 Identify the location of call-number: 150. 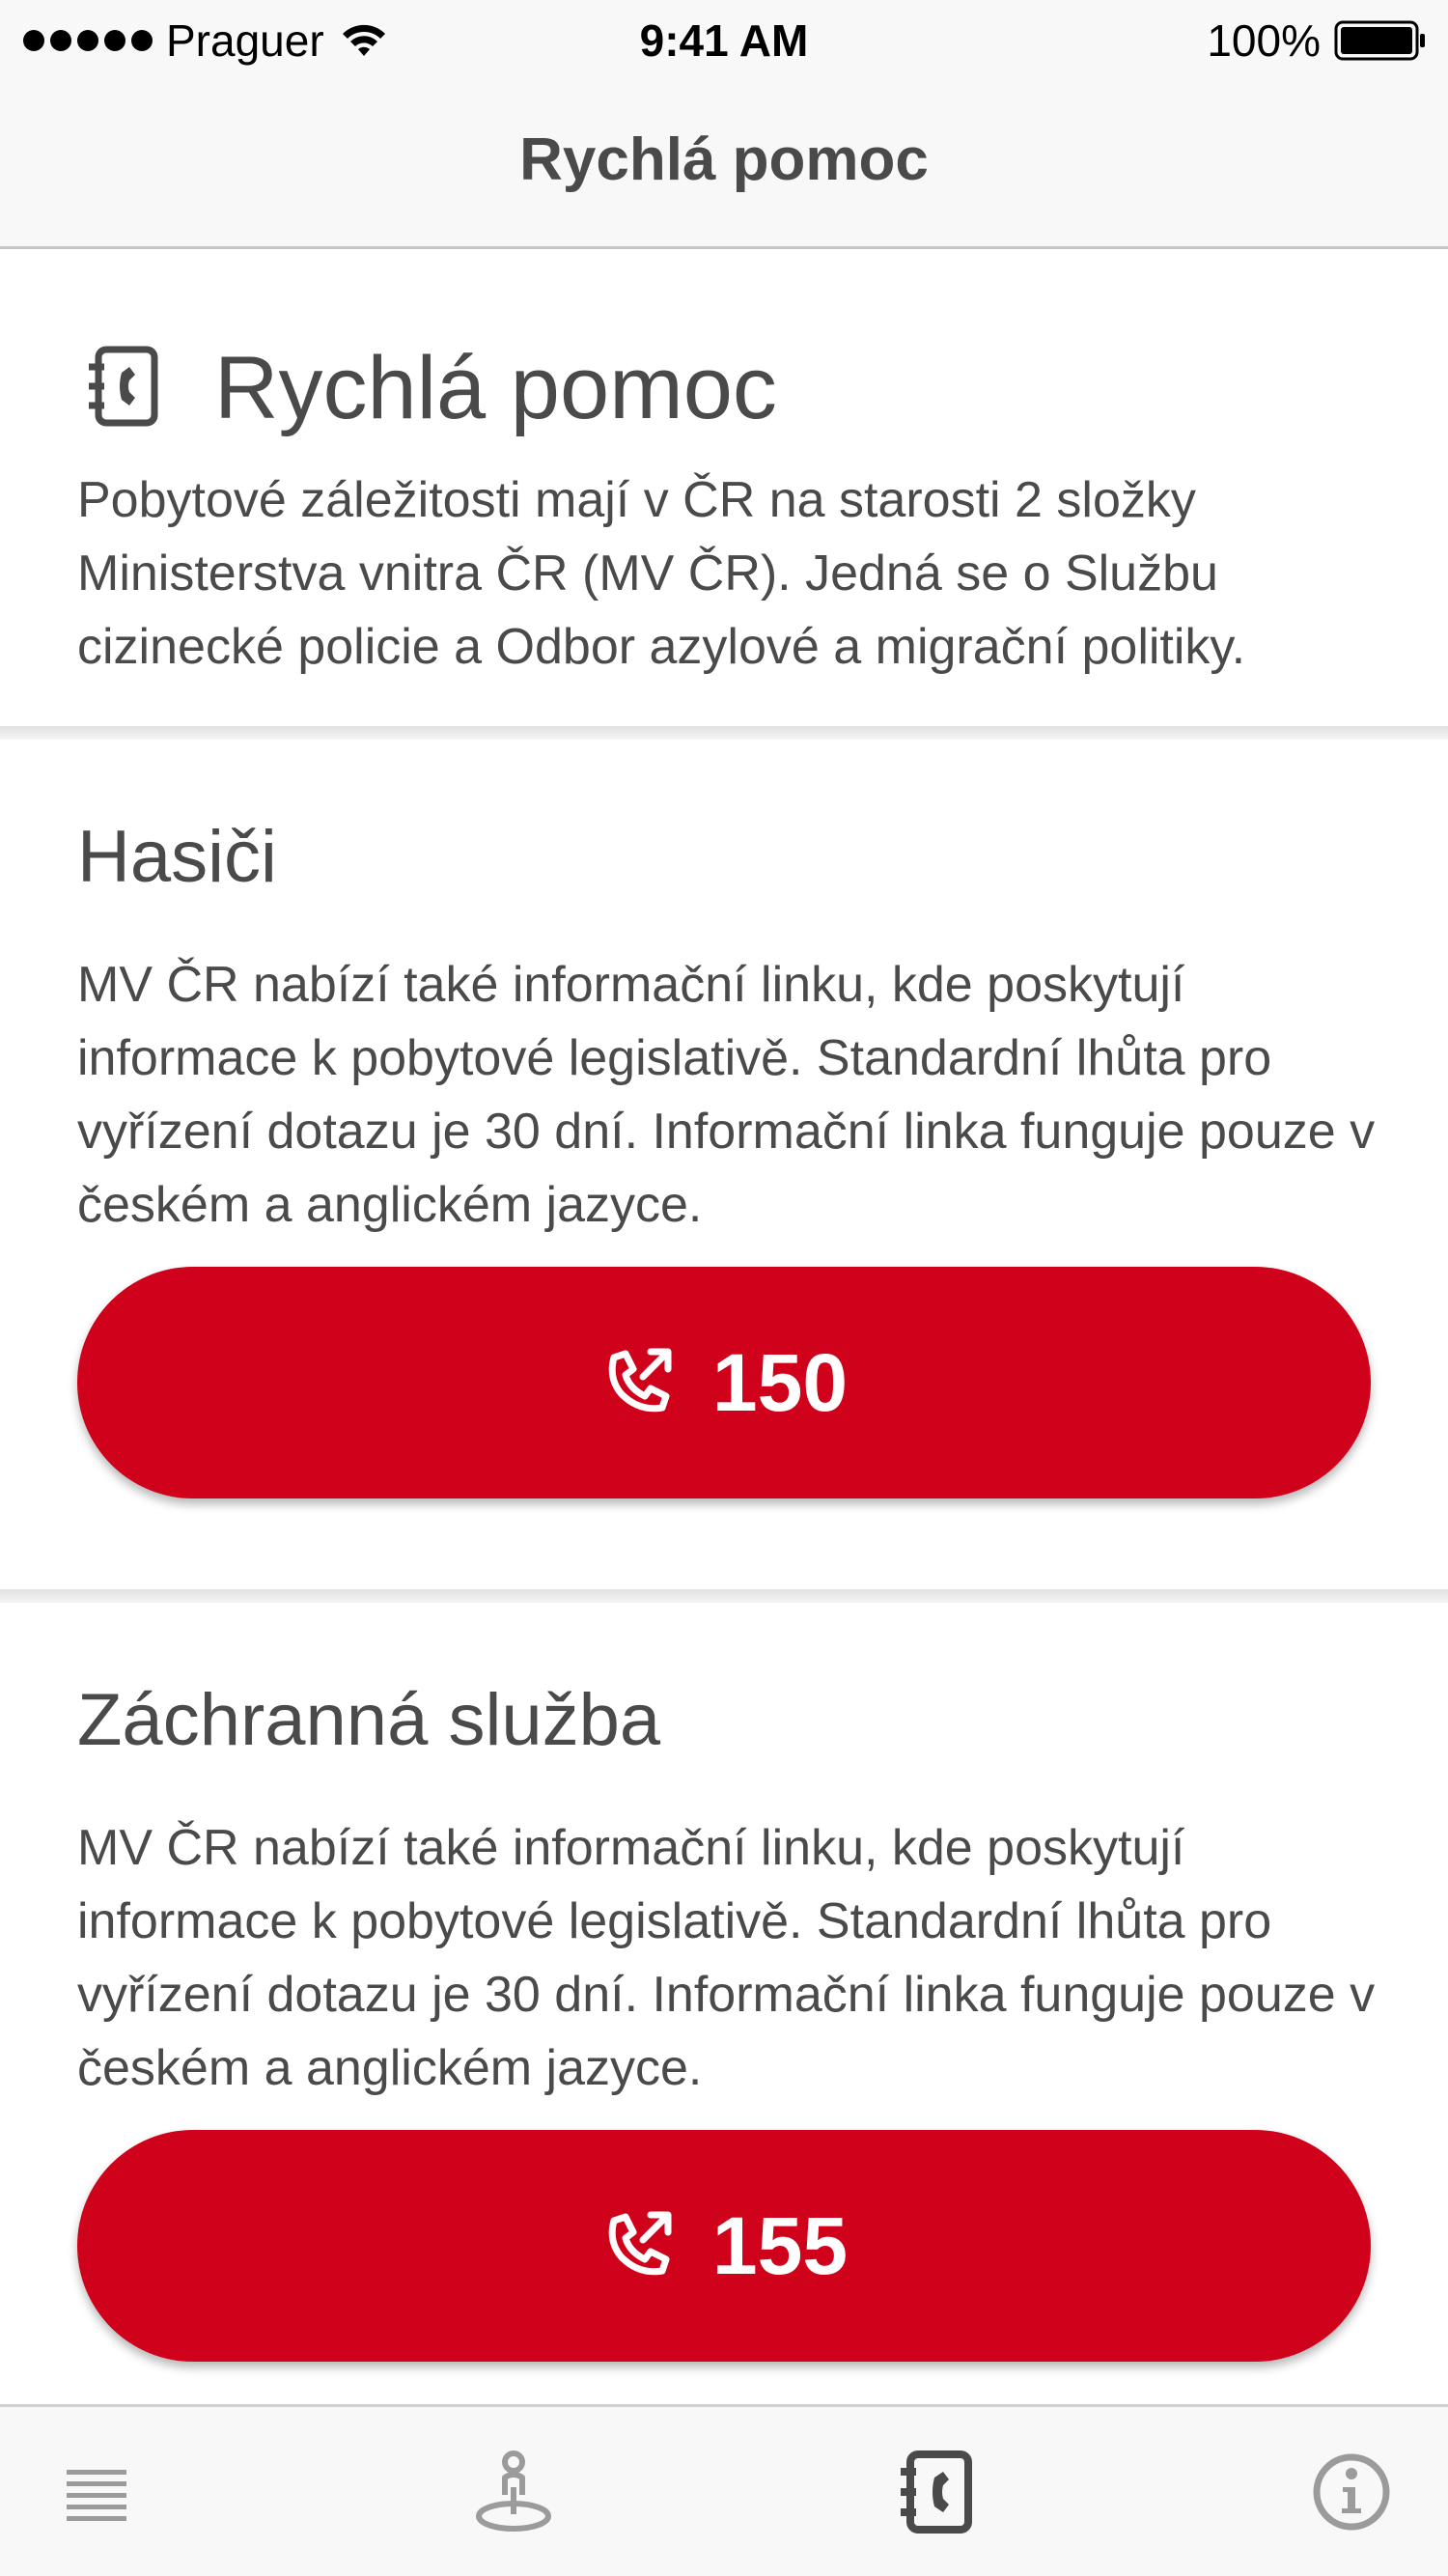
(780, 1382).